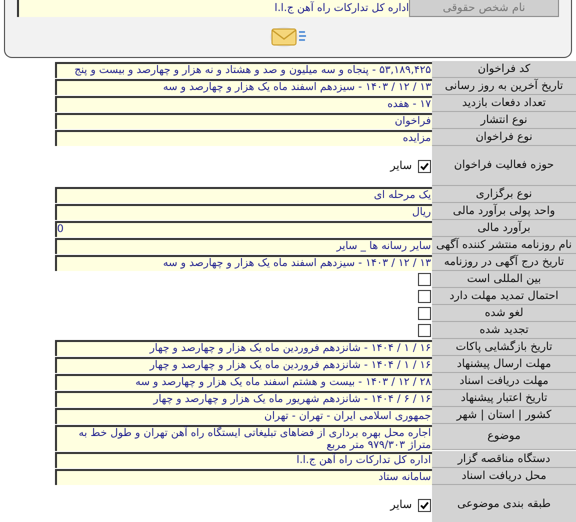  What do you see at coordinates (504, 330) in the screenshot?
I see `field-label: تجدید شده` at bounding box center [504, 330].